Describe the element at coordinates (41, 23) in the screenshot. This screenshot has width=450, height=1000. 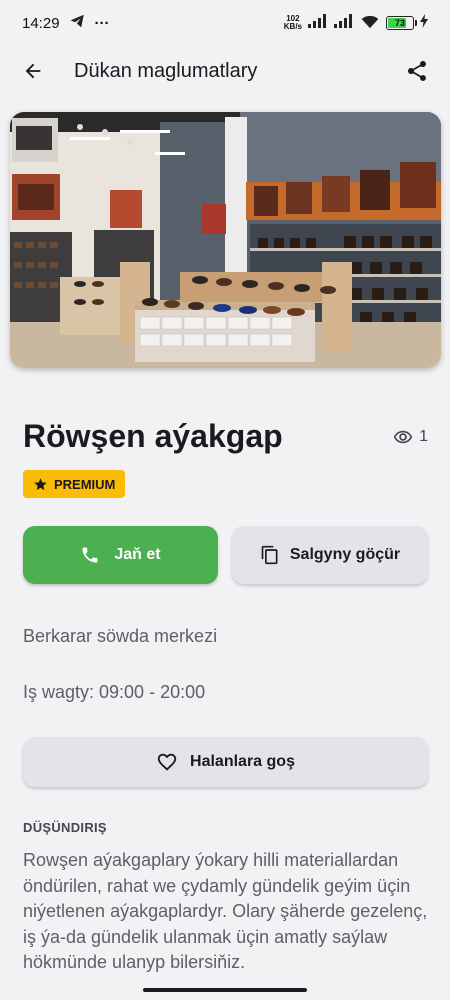
I see `status-time: 14:29` at that location.